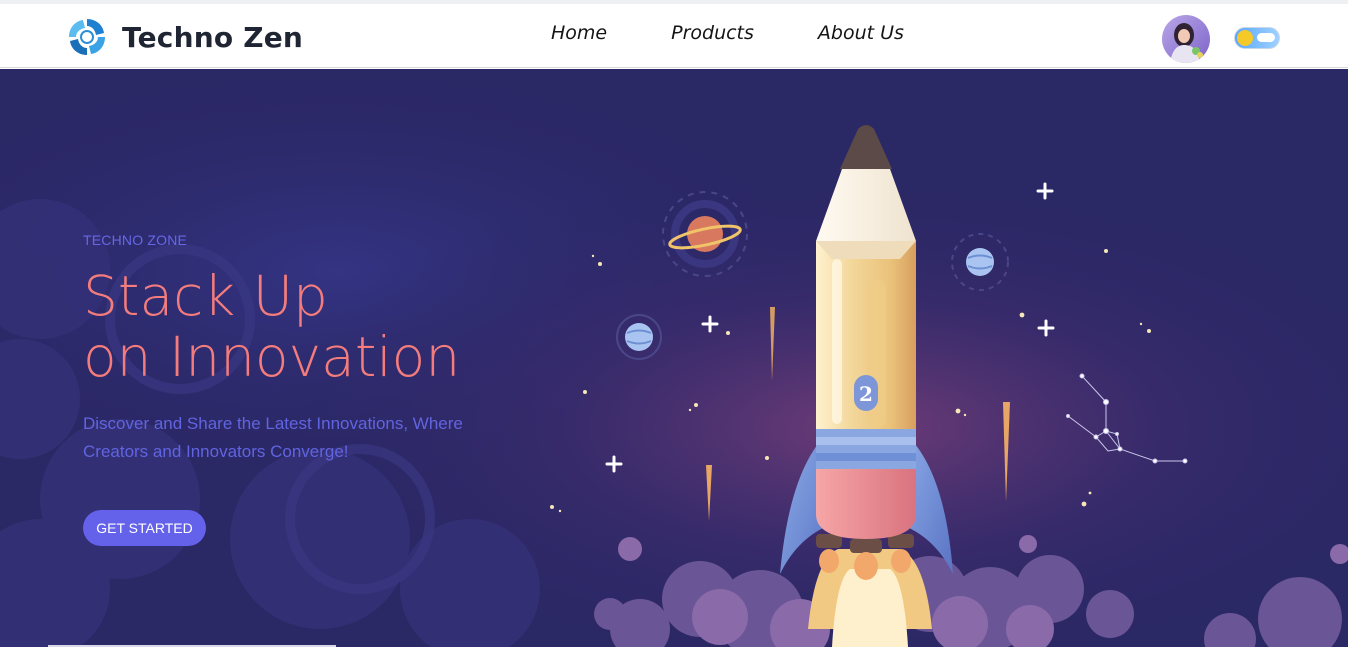 This screenshot has height=647, width=1348. What do you see at coordinates (866, 394) in the screenshot?
I see `rocket-number: 2` at bounding box center [866, 394].